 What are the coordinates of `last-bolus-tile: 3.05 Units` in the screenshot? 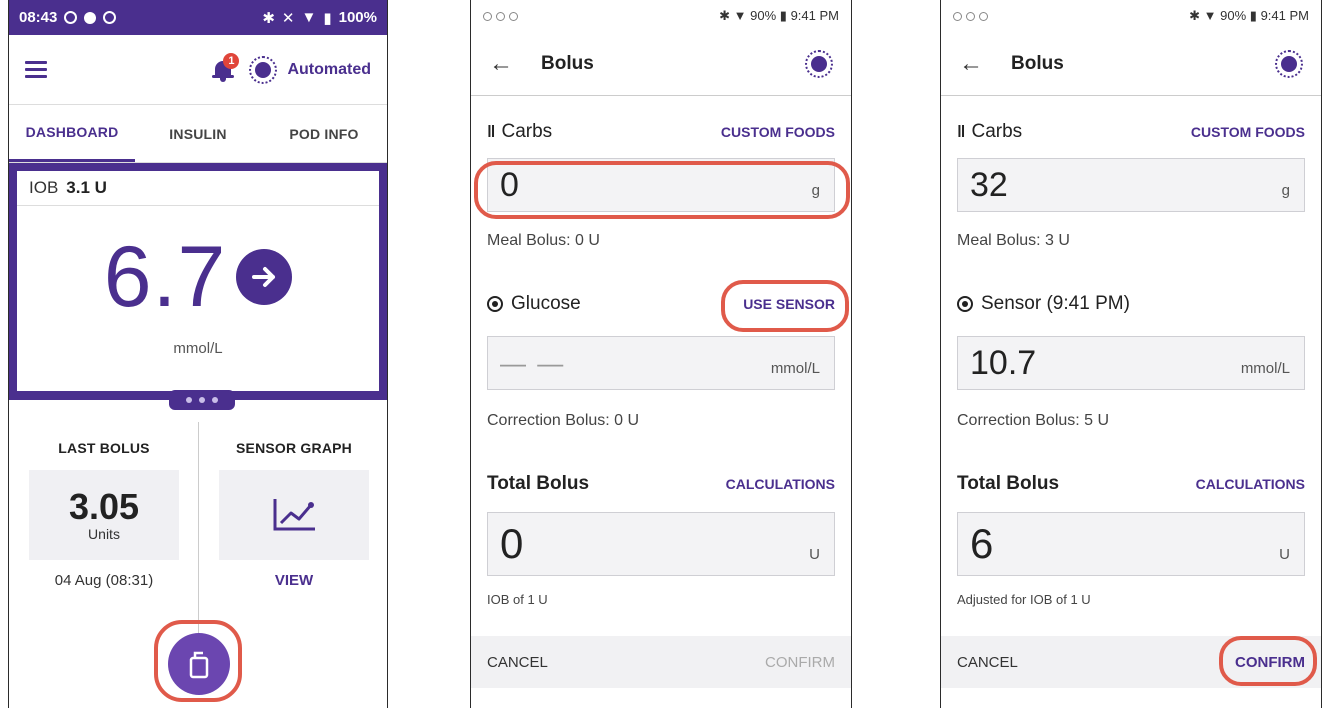 It's located at (104, 515).